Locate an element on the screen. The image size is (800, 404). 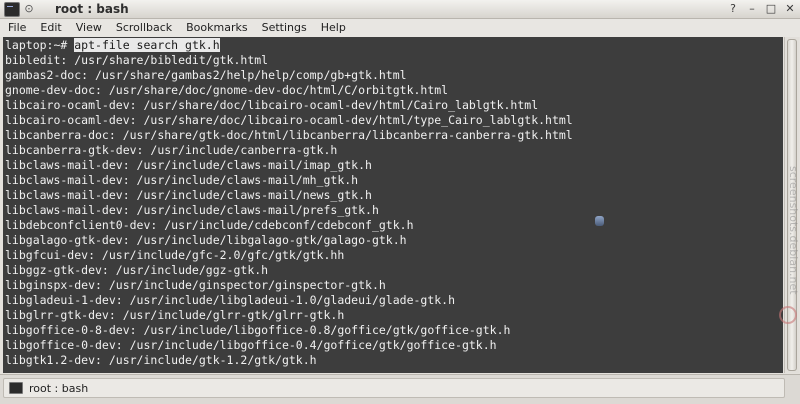
terminal-tab-icon is located at coordinates (16, 388).